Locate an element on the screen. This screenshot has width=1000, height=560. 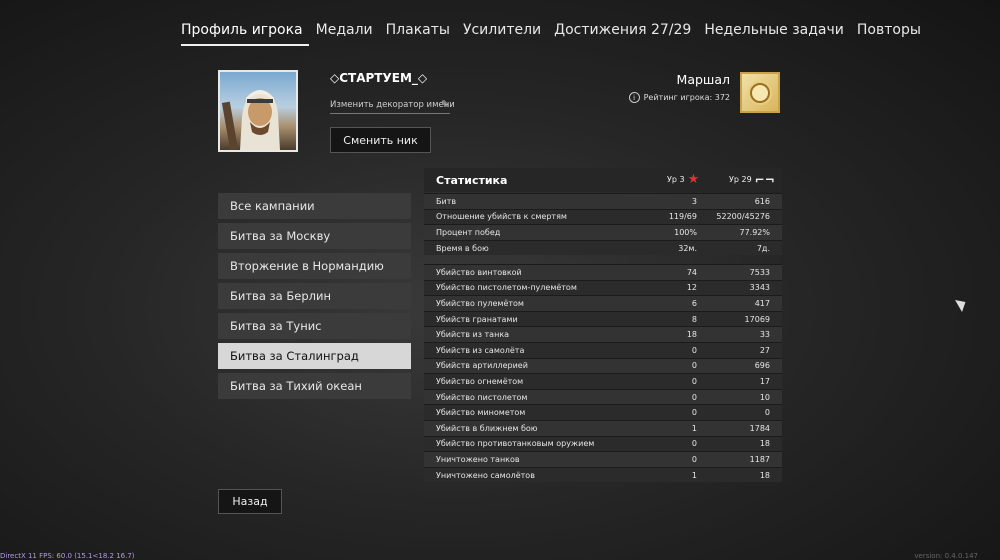
table-row: Убийство минометом 0 0 is located at coordinates (603, 412).